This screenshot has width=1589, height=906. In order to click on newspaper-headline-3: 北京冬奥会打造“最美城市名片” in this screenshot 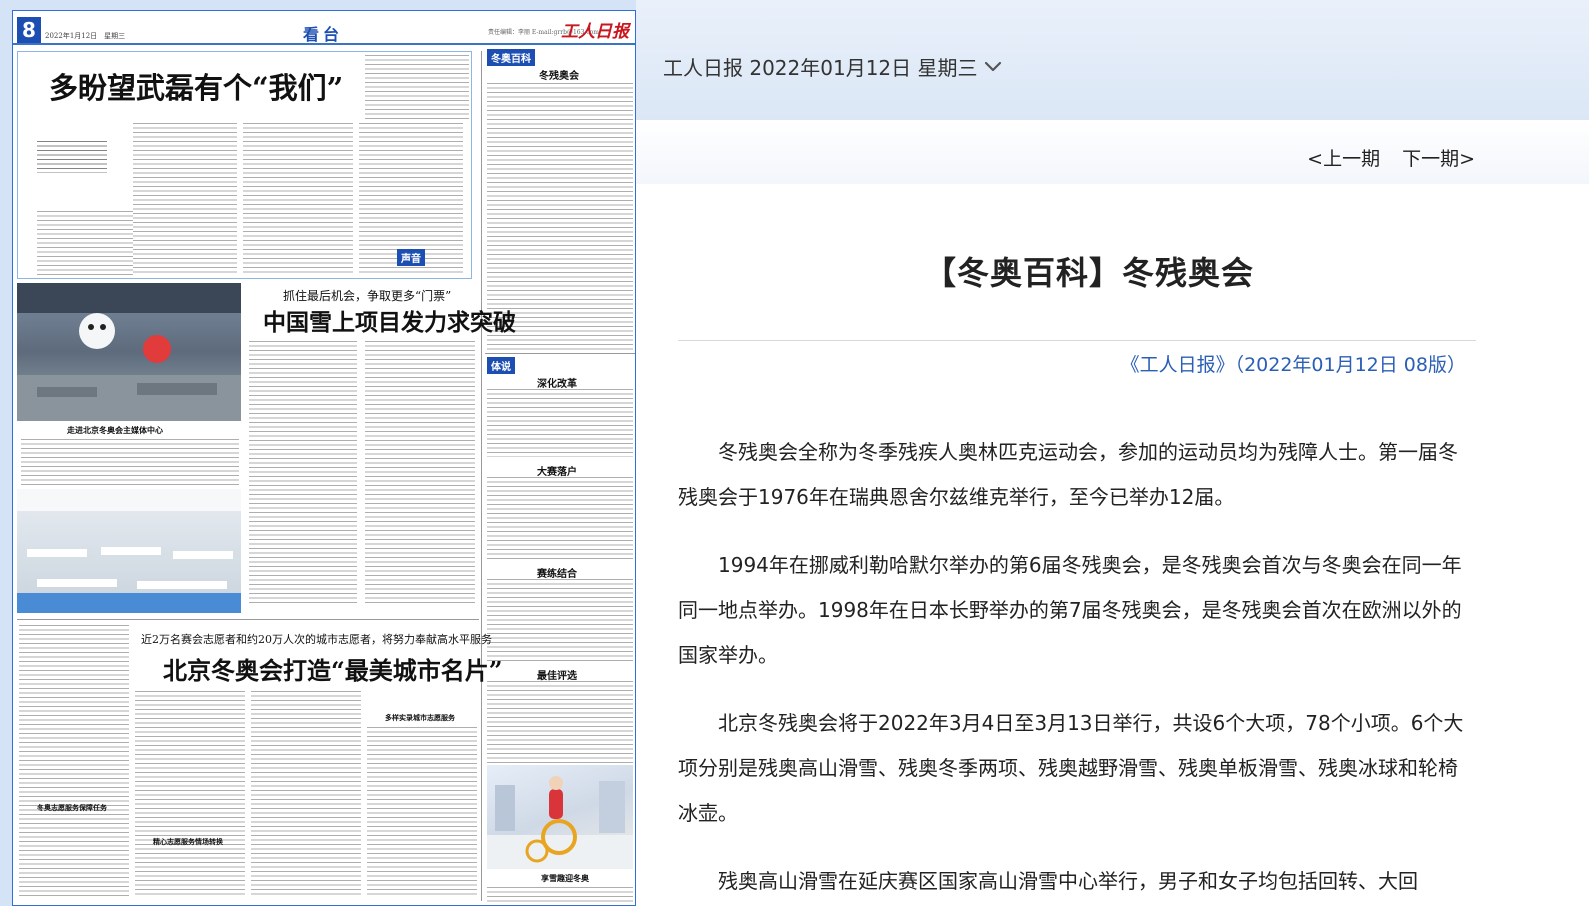, I will do `click(333, 668)`.